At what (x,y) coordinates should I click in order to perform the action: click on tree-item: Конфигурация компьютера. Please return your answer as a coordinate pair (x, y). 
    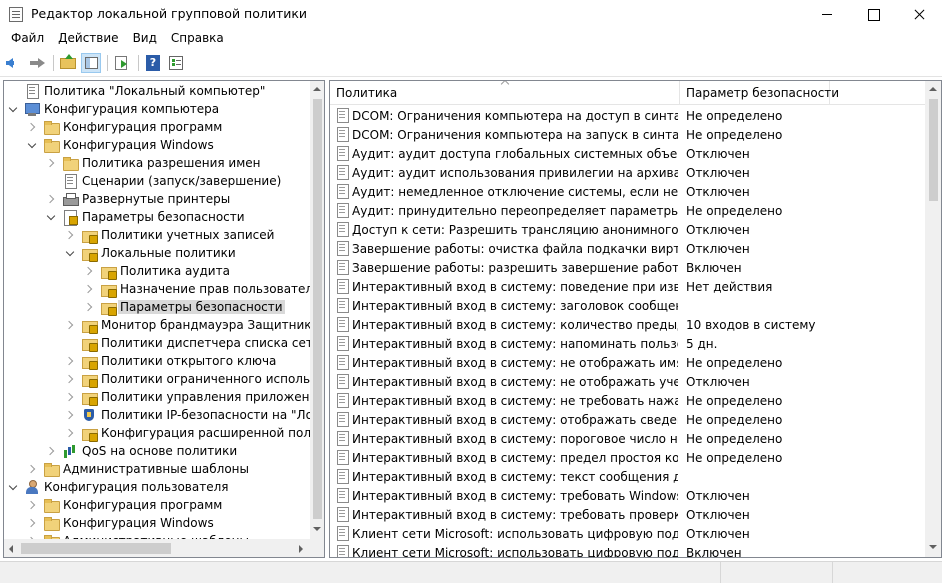
    Looking at the image, I should click on (156, 109).